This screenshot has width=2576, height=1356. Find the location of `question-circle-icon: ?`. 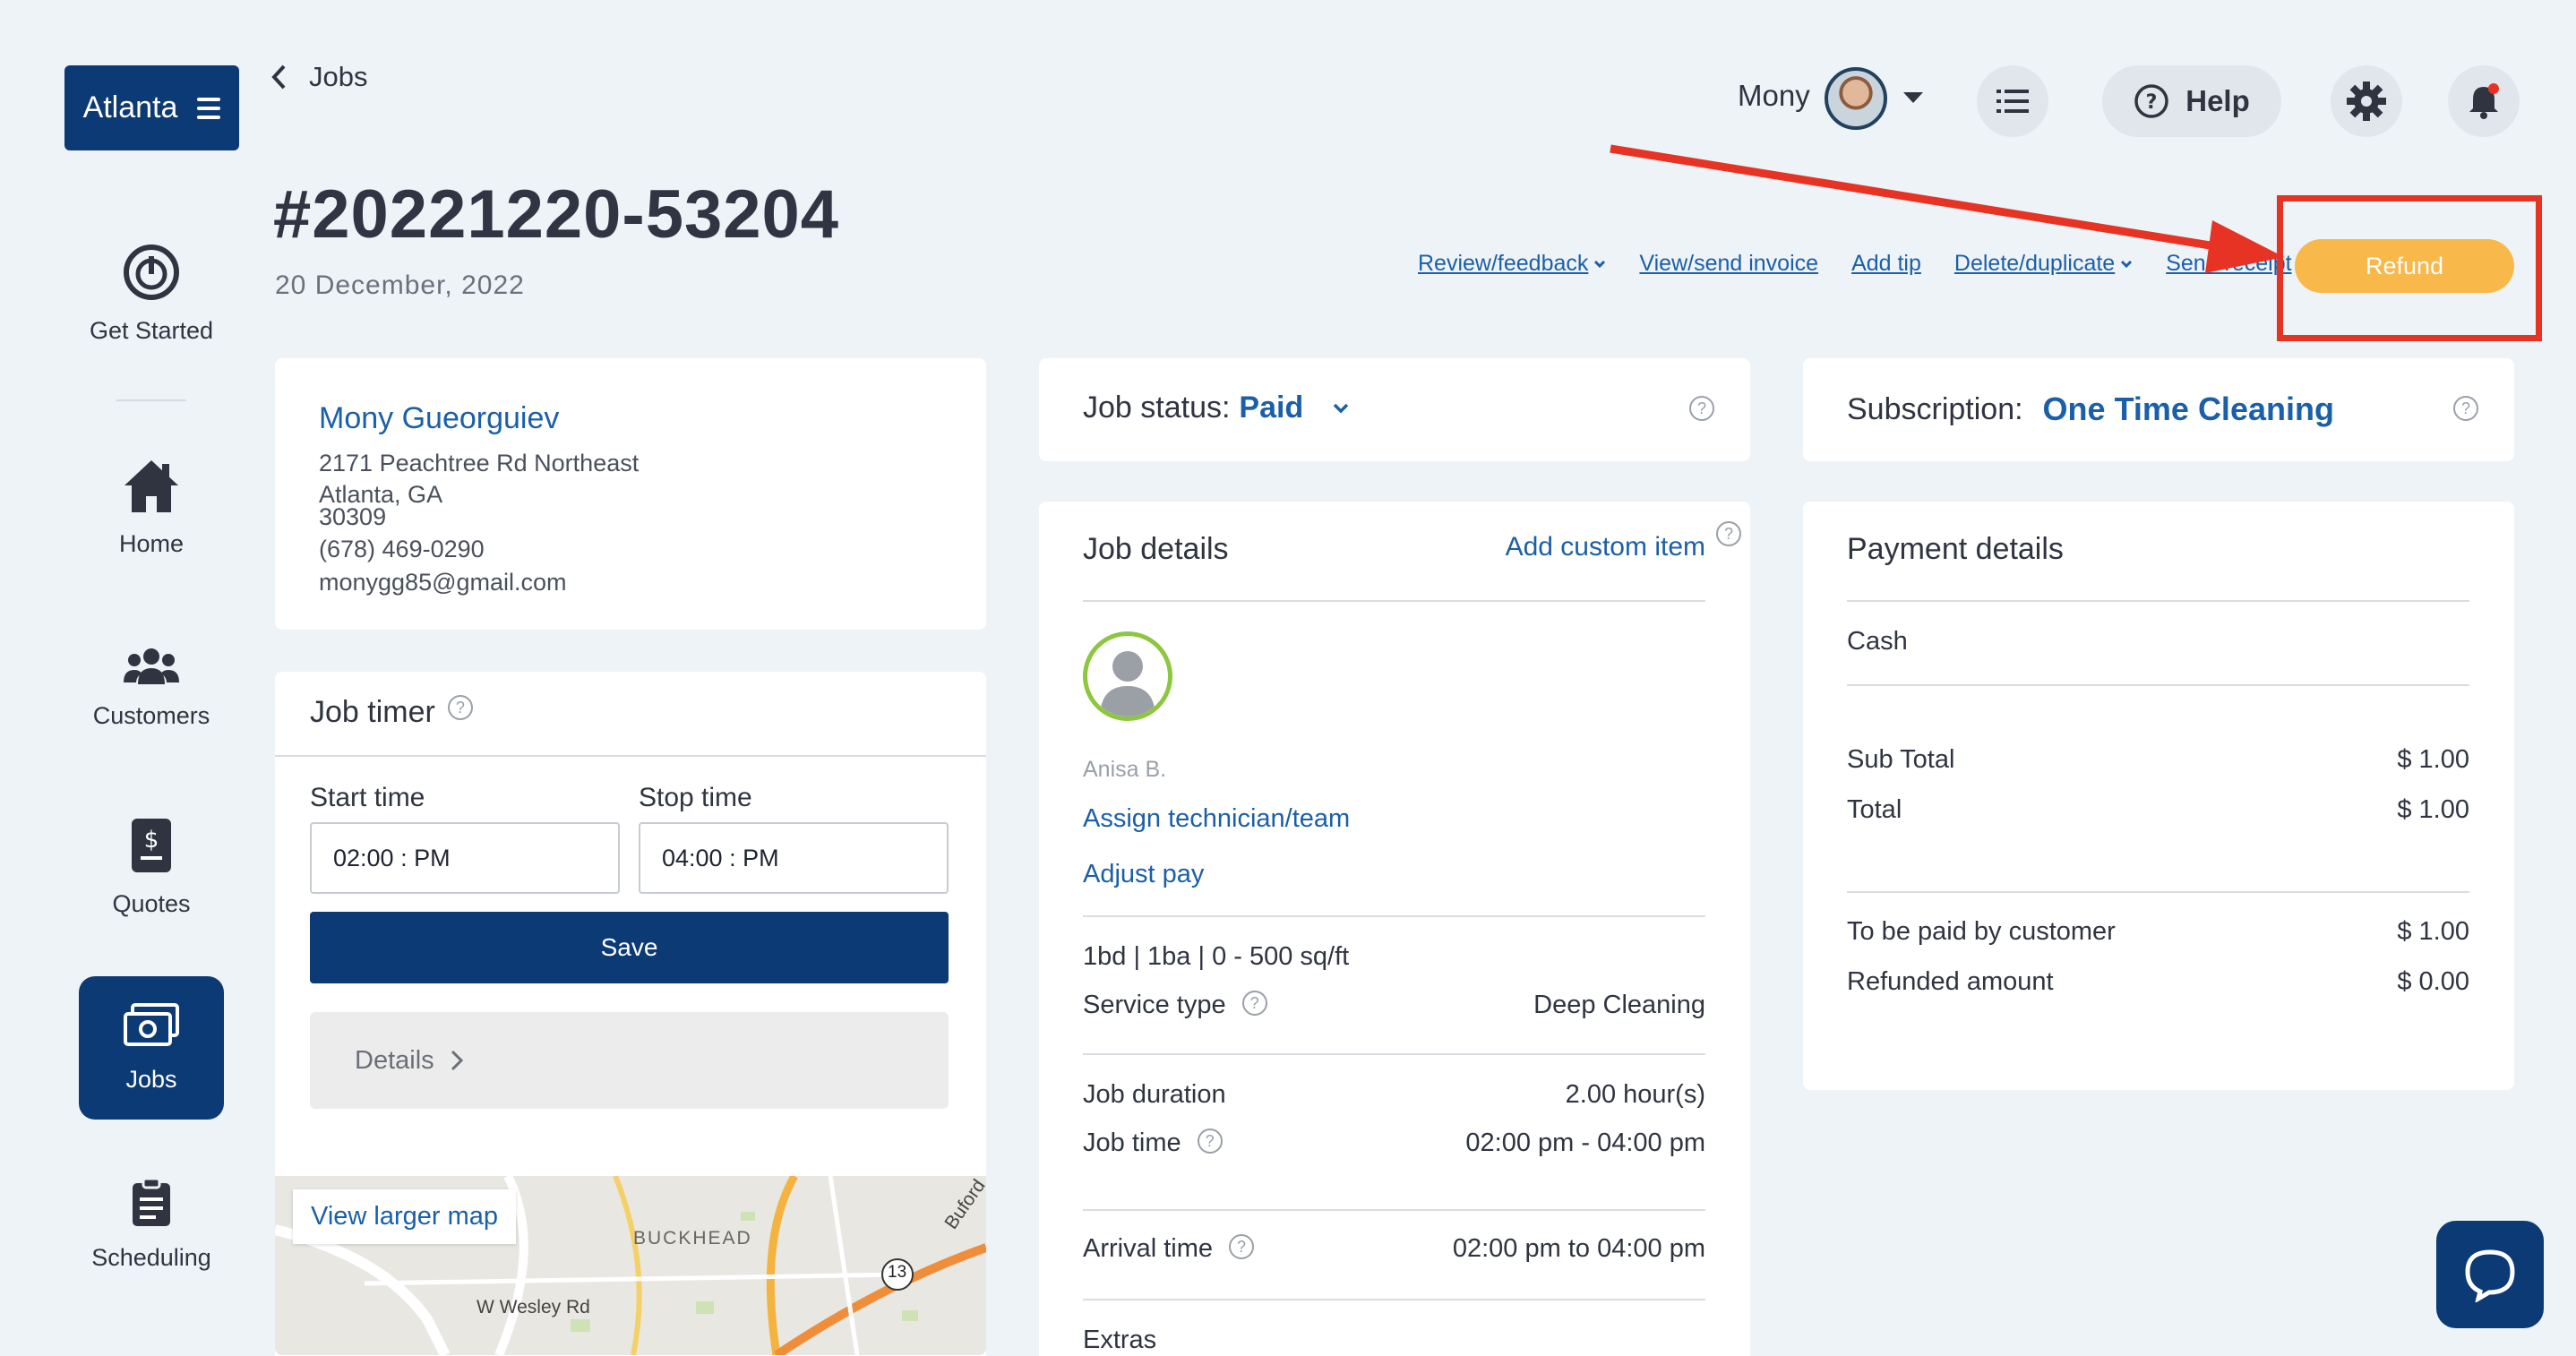

question-circle-icon: ? is located at coordinates (2151, 101).